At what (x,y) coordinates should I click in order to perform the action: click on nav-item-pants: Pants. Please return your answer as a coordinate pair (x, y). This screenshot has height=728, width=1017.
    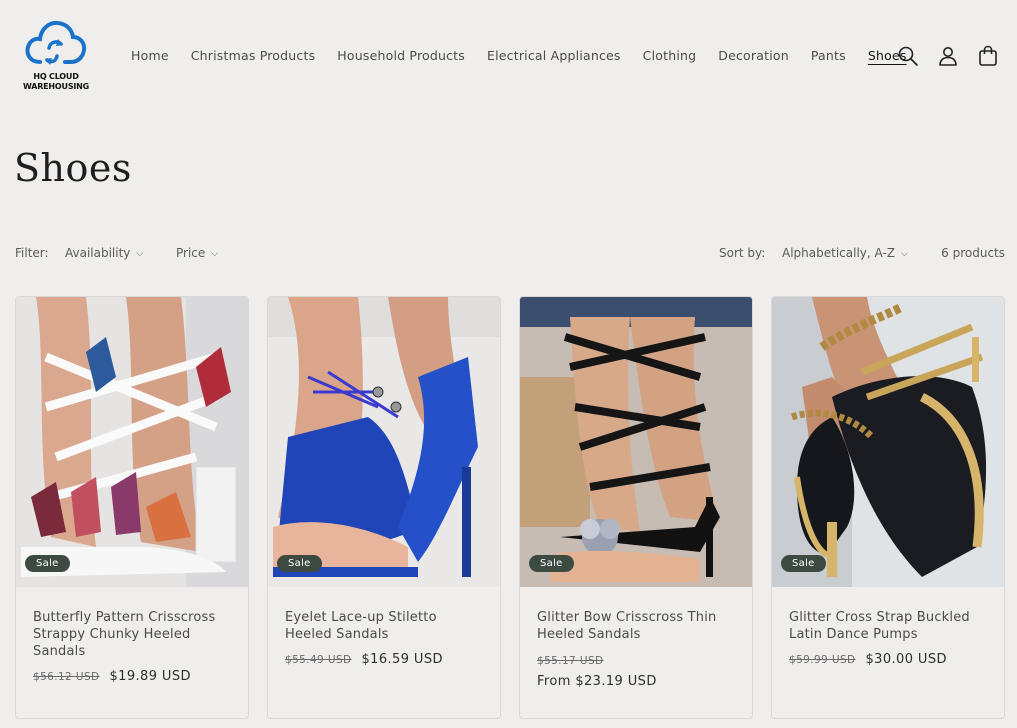
    Looking at the image, I should click on (828, 56).